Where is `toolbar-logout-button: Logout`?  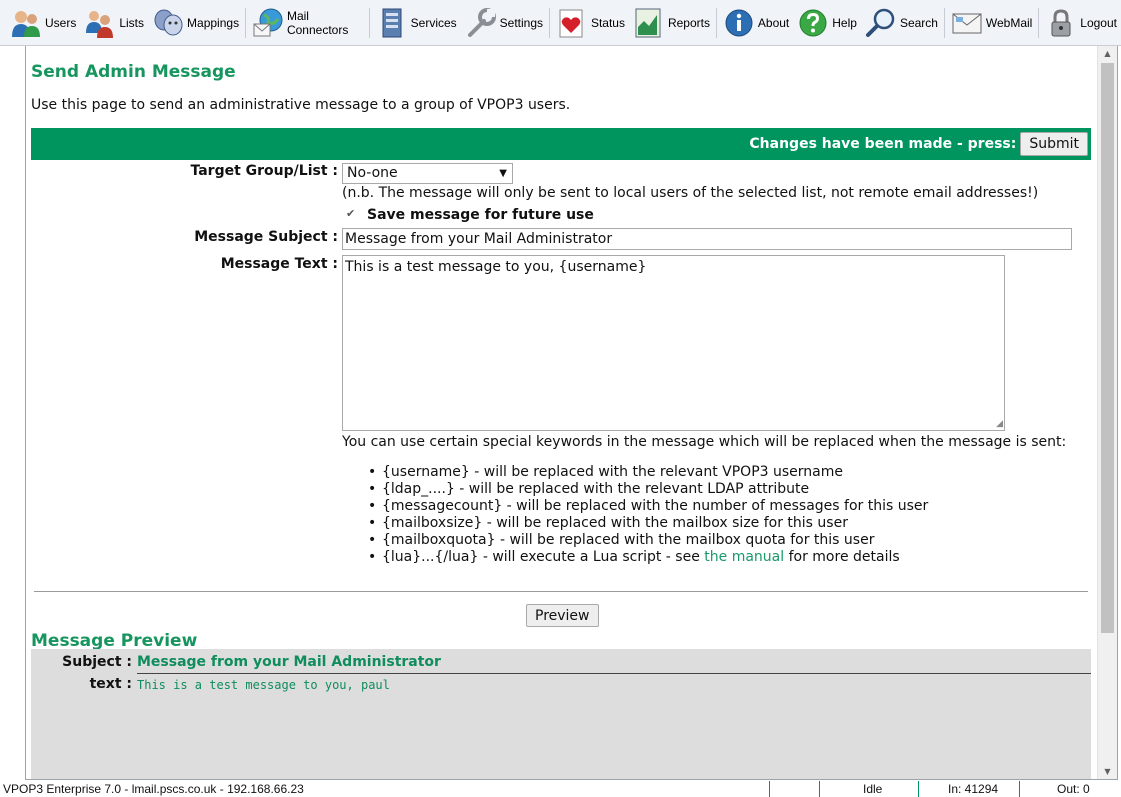
toolbar-logout-button: Logout is located at coordinates (1081, 23).